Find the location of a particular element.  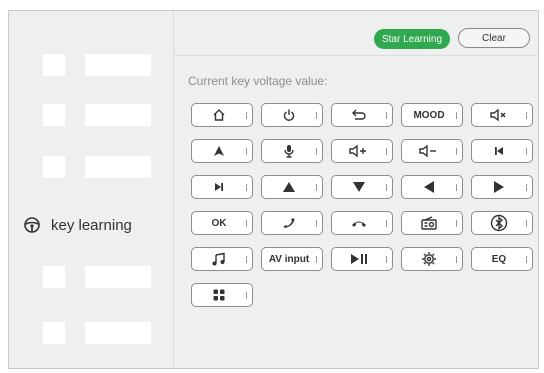

key-radio is located at coordinates (432, 223).